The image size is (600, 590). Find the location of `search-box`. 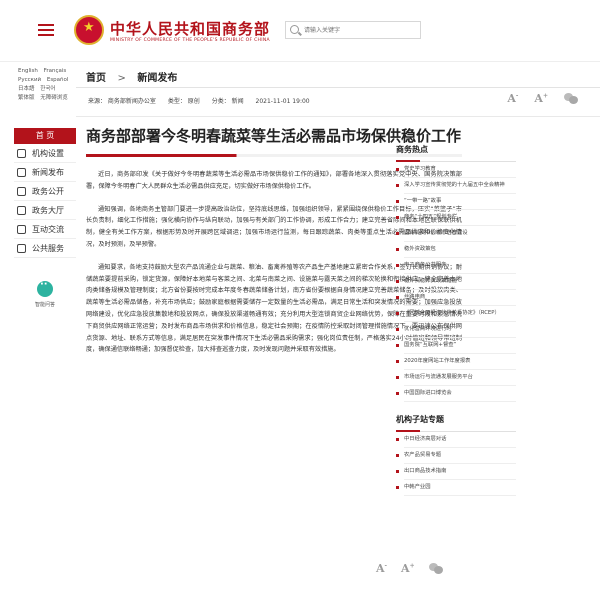

search-box is located at coordinates (353, 30).